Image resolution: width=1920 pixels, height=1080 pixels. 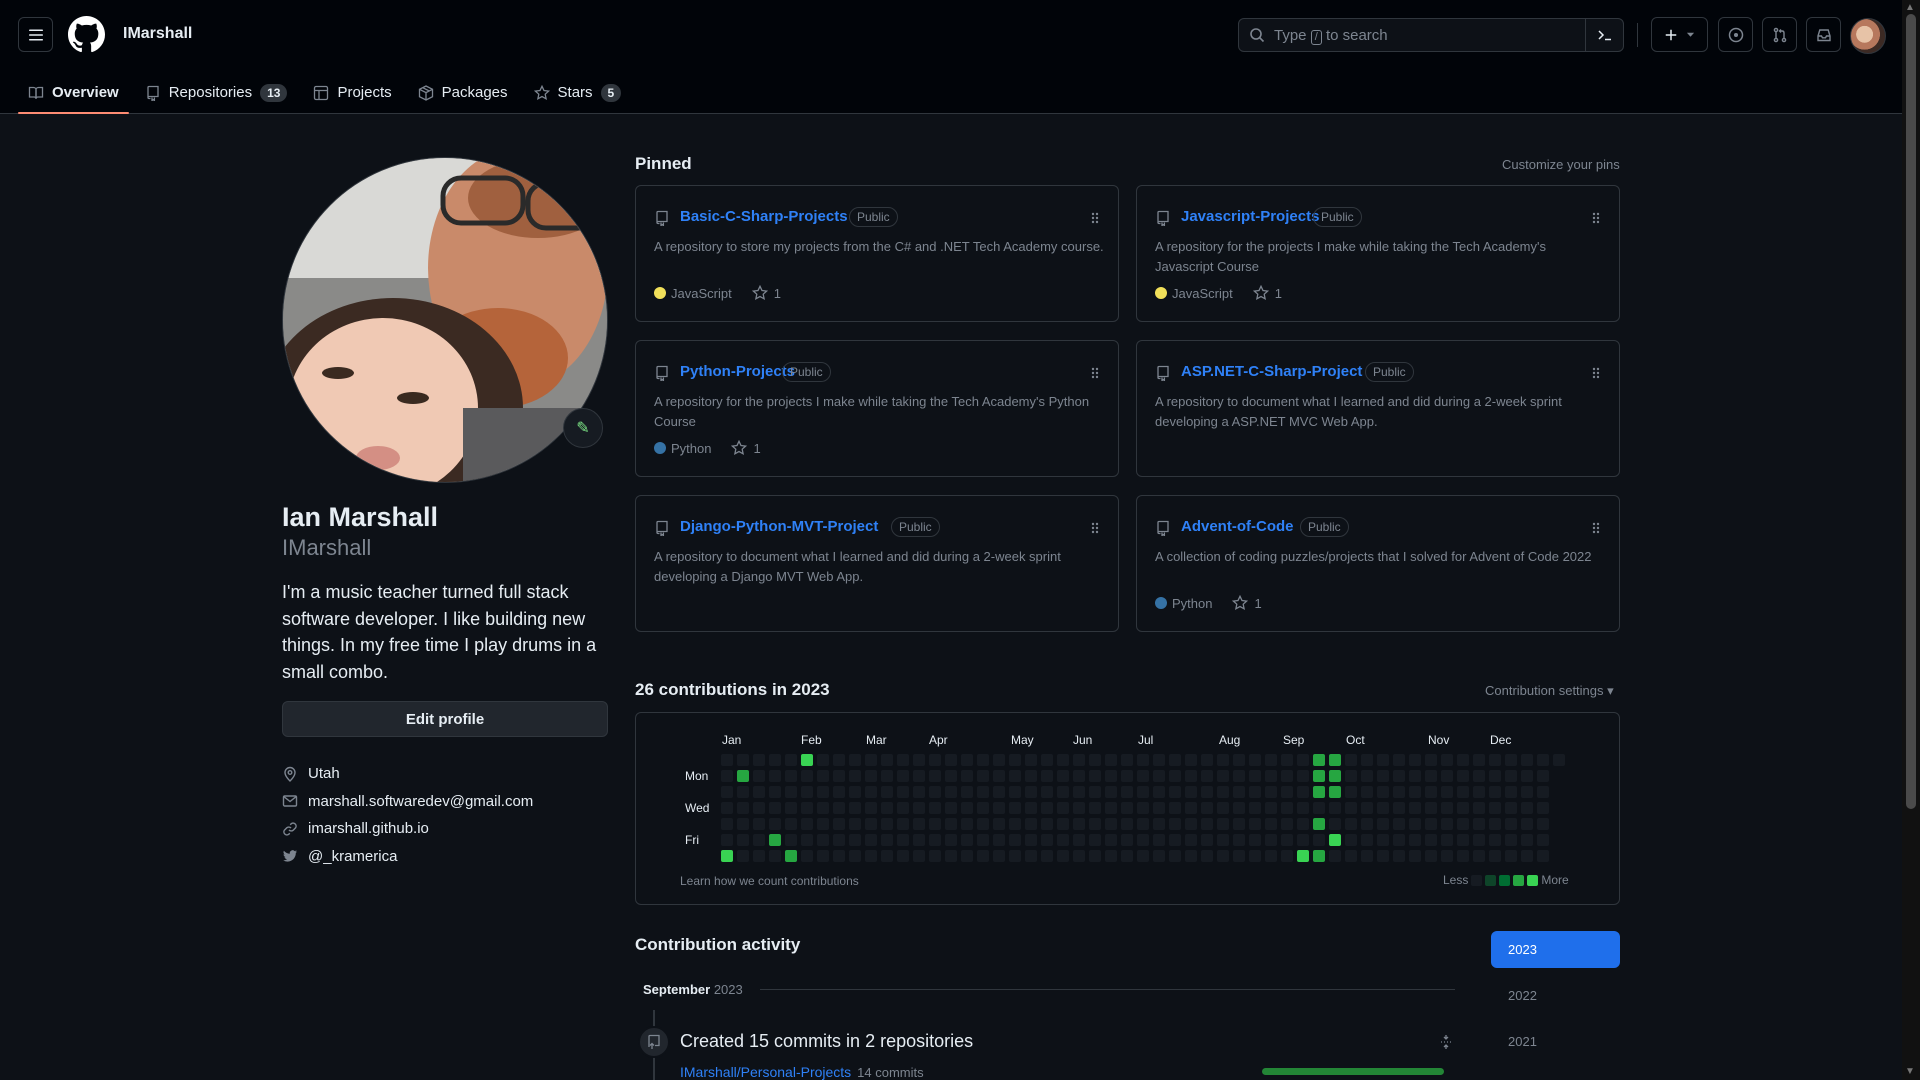 I want to click on tab-overview: Overview, so click(x=73, y=93).